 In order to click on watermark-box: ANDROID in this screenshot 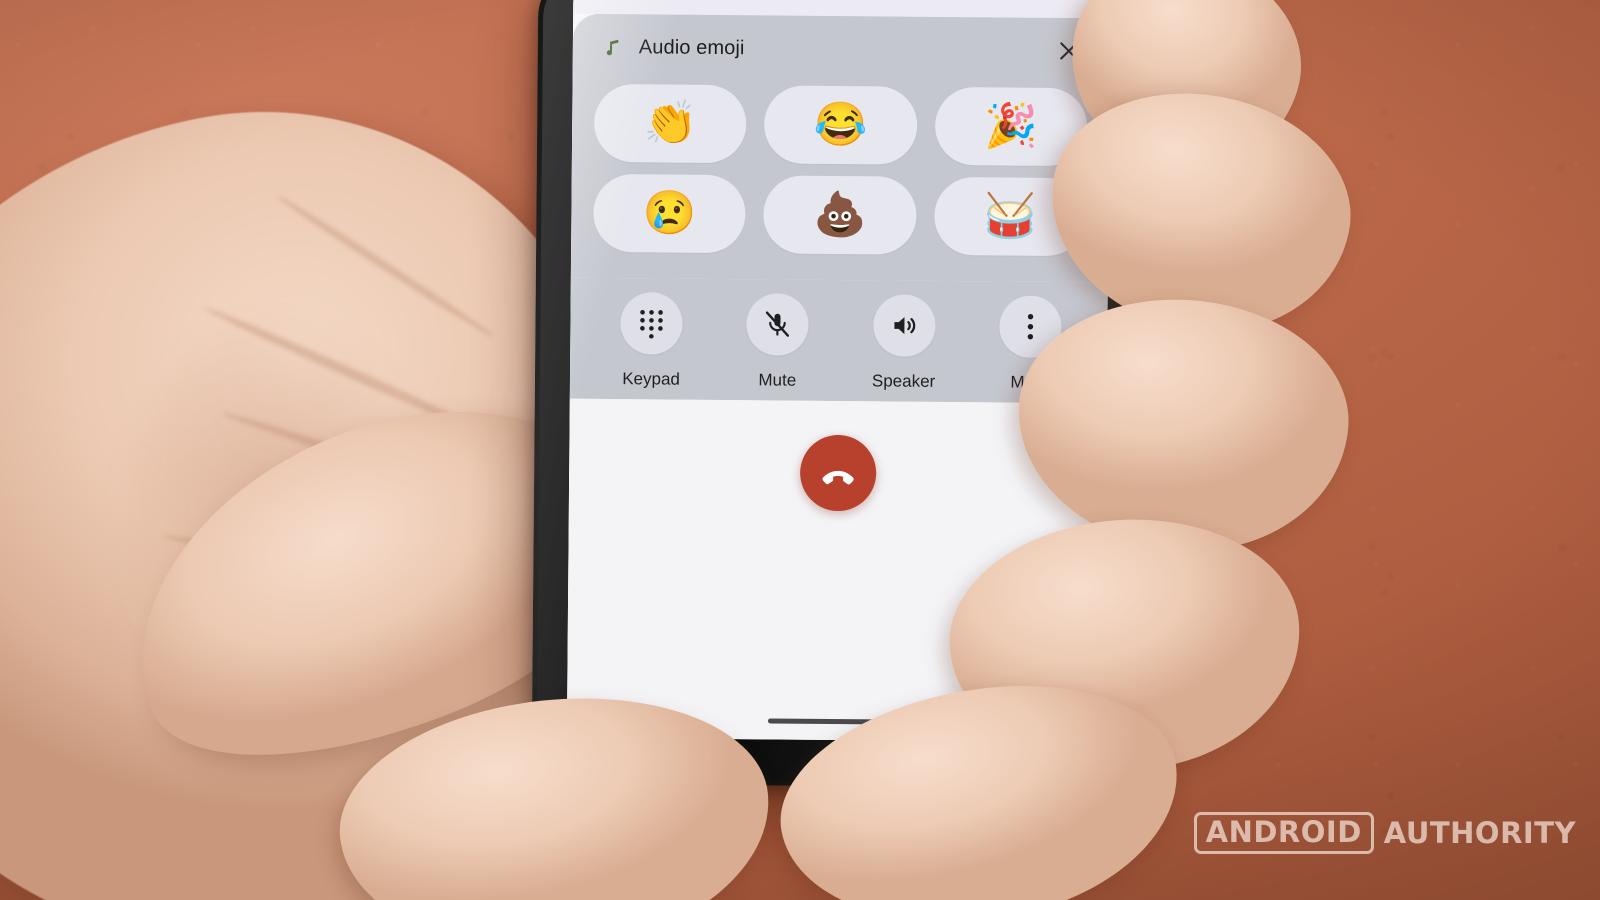, I will do `click(1283, 833)`.